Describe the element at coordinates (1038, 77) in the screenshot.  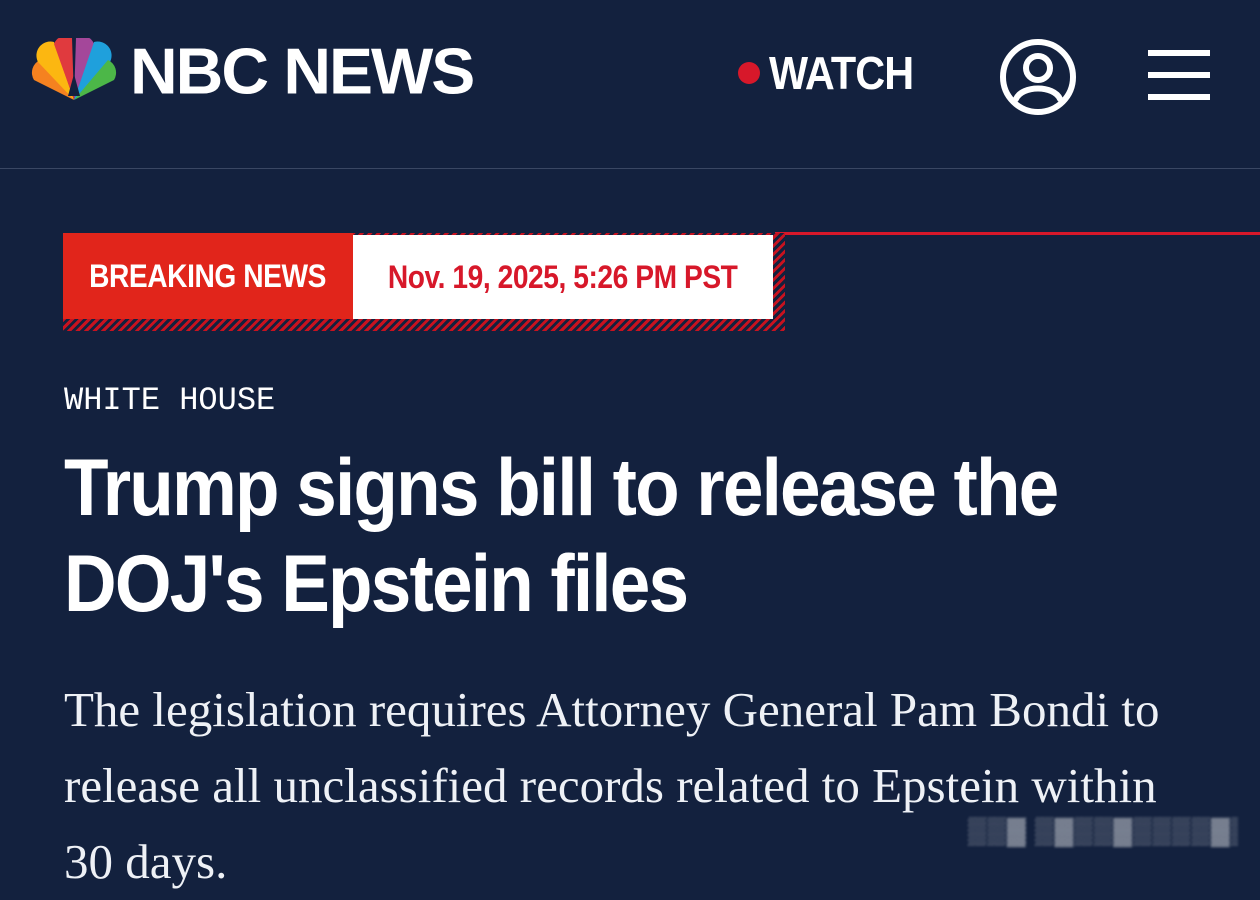
I see `user-account-icon` at that location.